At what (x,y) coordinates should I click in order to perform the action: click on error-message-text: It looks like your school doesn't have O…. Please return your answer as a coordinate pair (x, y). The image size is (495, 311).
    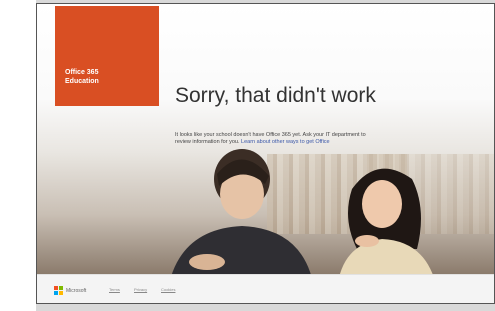
    Looking at the image, I should click on (270, 135).